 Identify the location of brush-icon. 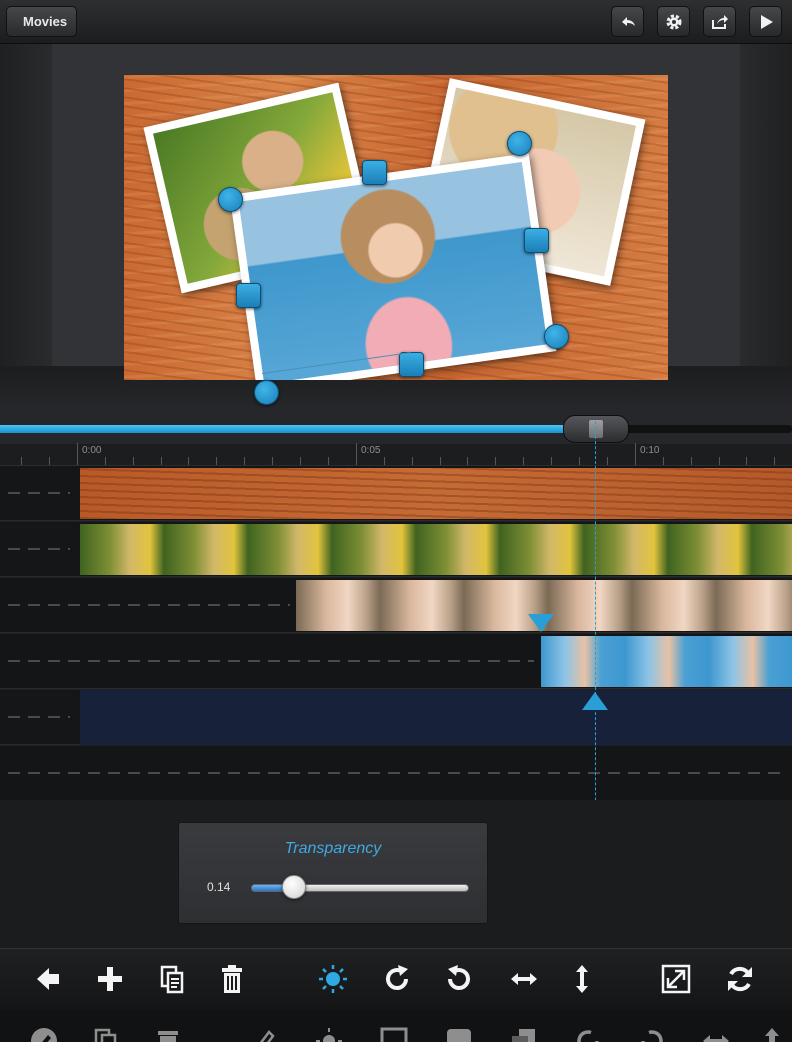
(267, 1036).